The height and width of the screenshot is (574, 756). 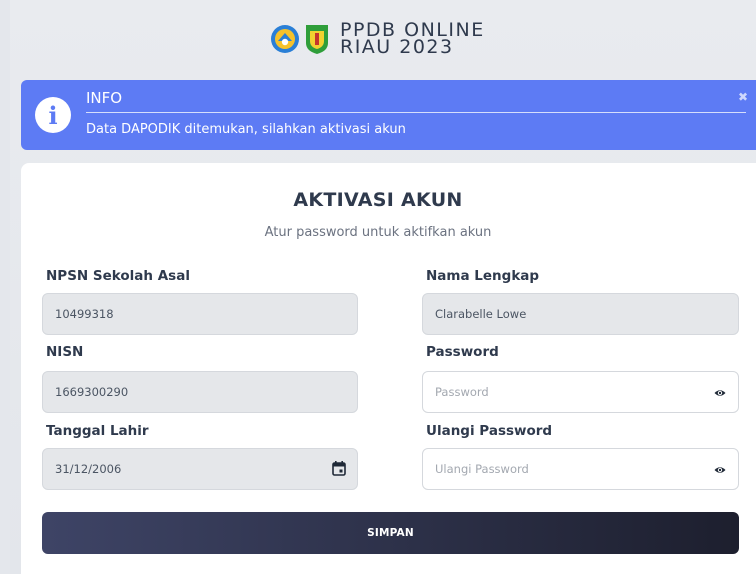 What do you see at coordinates (97, 431) in the screenshot?
I see `tanggal-lahir-label: Tanggal Lahir` at bounding box center [97, 431].